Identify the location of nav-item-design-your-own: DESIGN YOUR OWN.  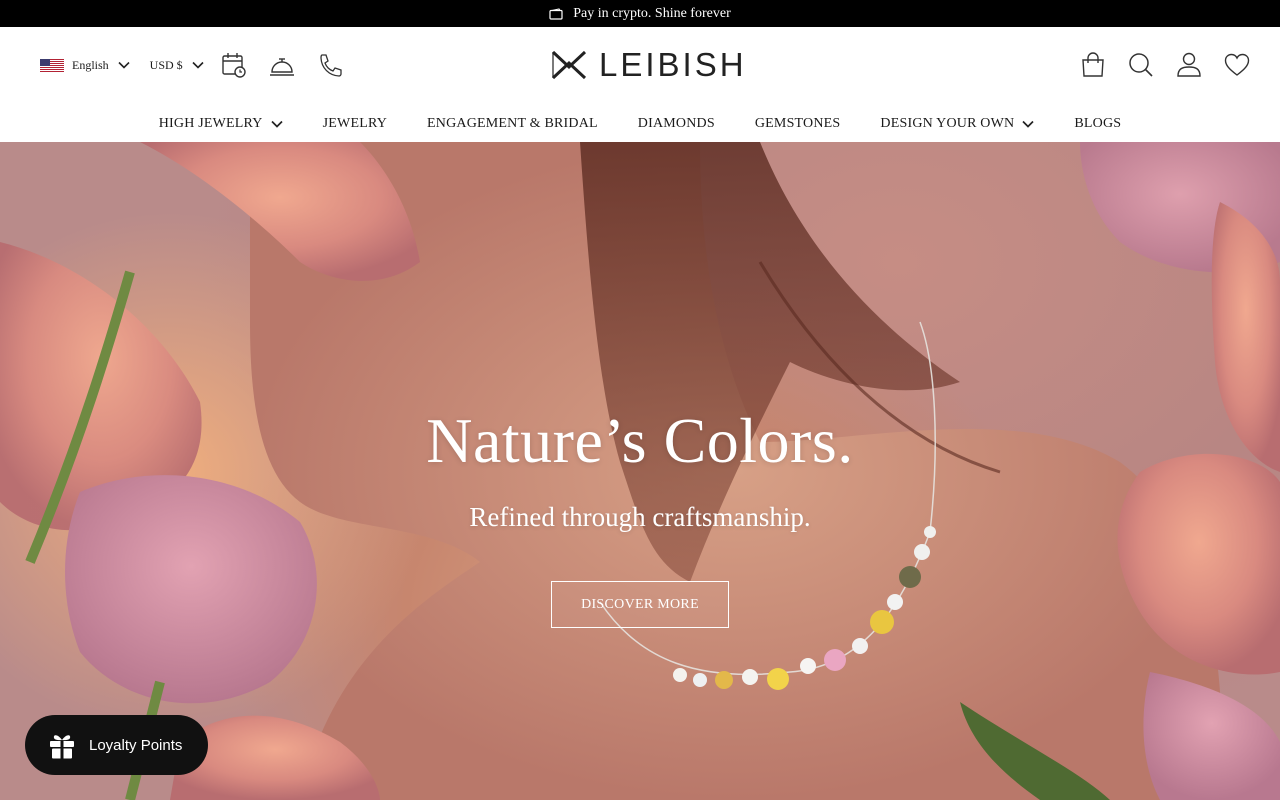
(957, 124).